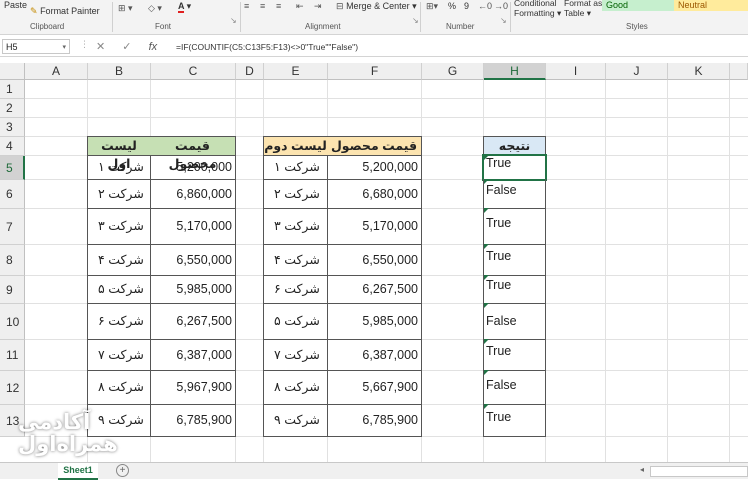 This screenshot has width=748, height=480. I want to click on table1-name-cell: شرکت ۷, so click(119, 355).